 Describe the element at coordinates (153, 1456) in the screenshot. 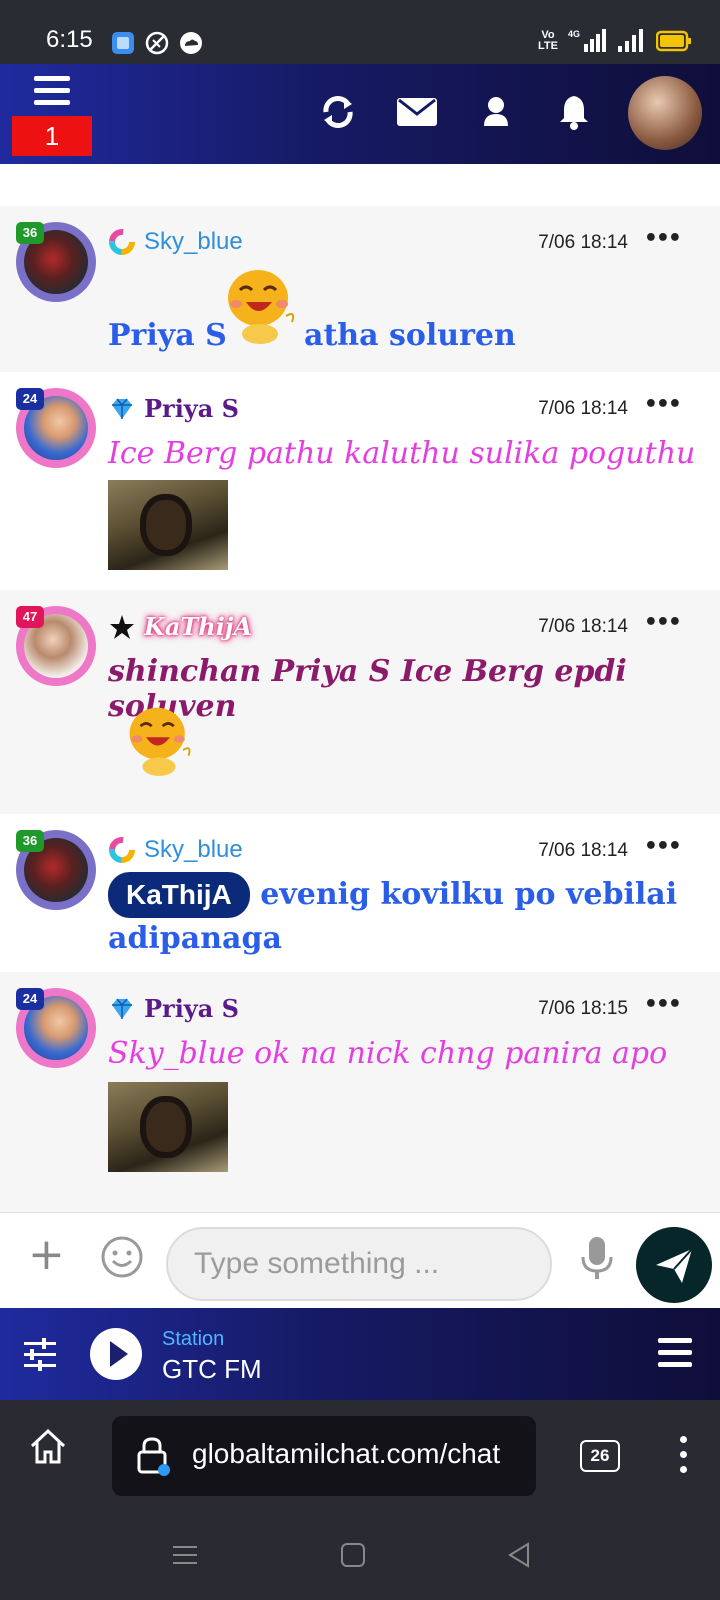

I see `lock-icon` at that location.